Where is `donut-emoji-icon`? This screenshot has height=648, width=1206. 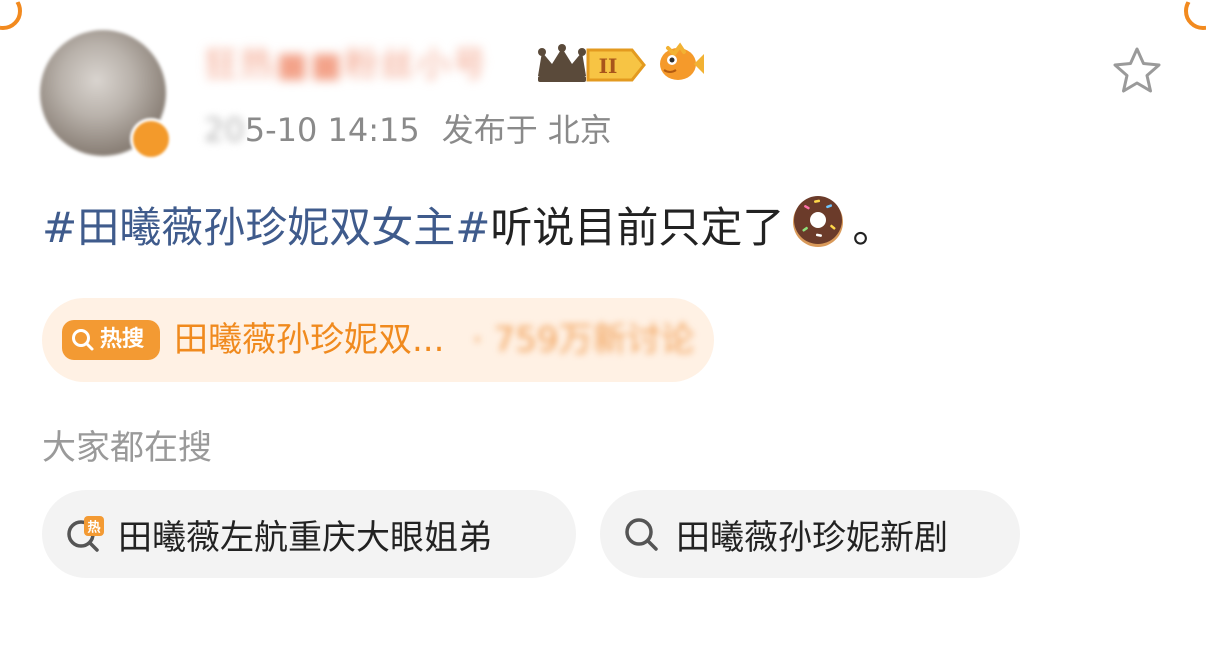 donut-emoji-icon is located at coordinates (818, 221).